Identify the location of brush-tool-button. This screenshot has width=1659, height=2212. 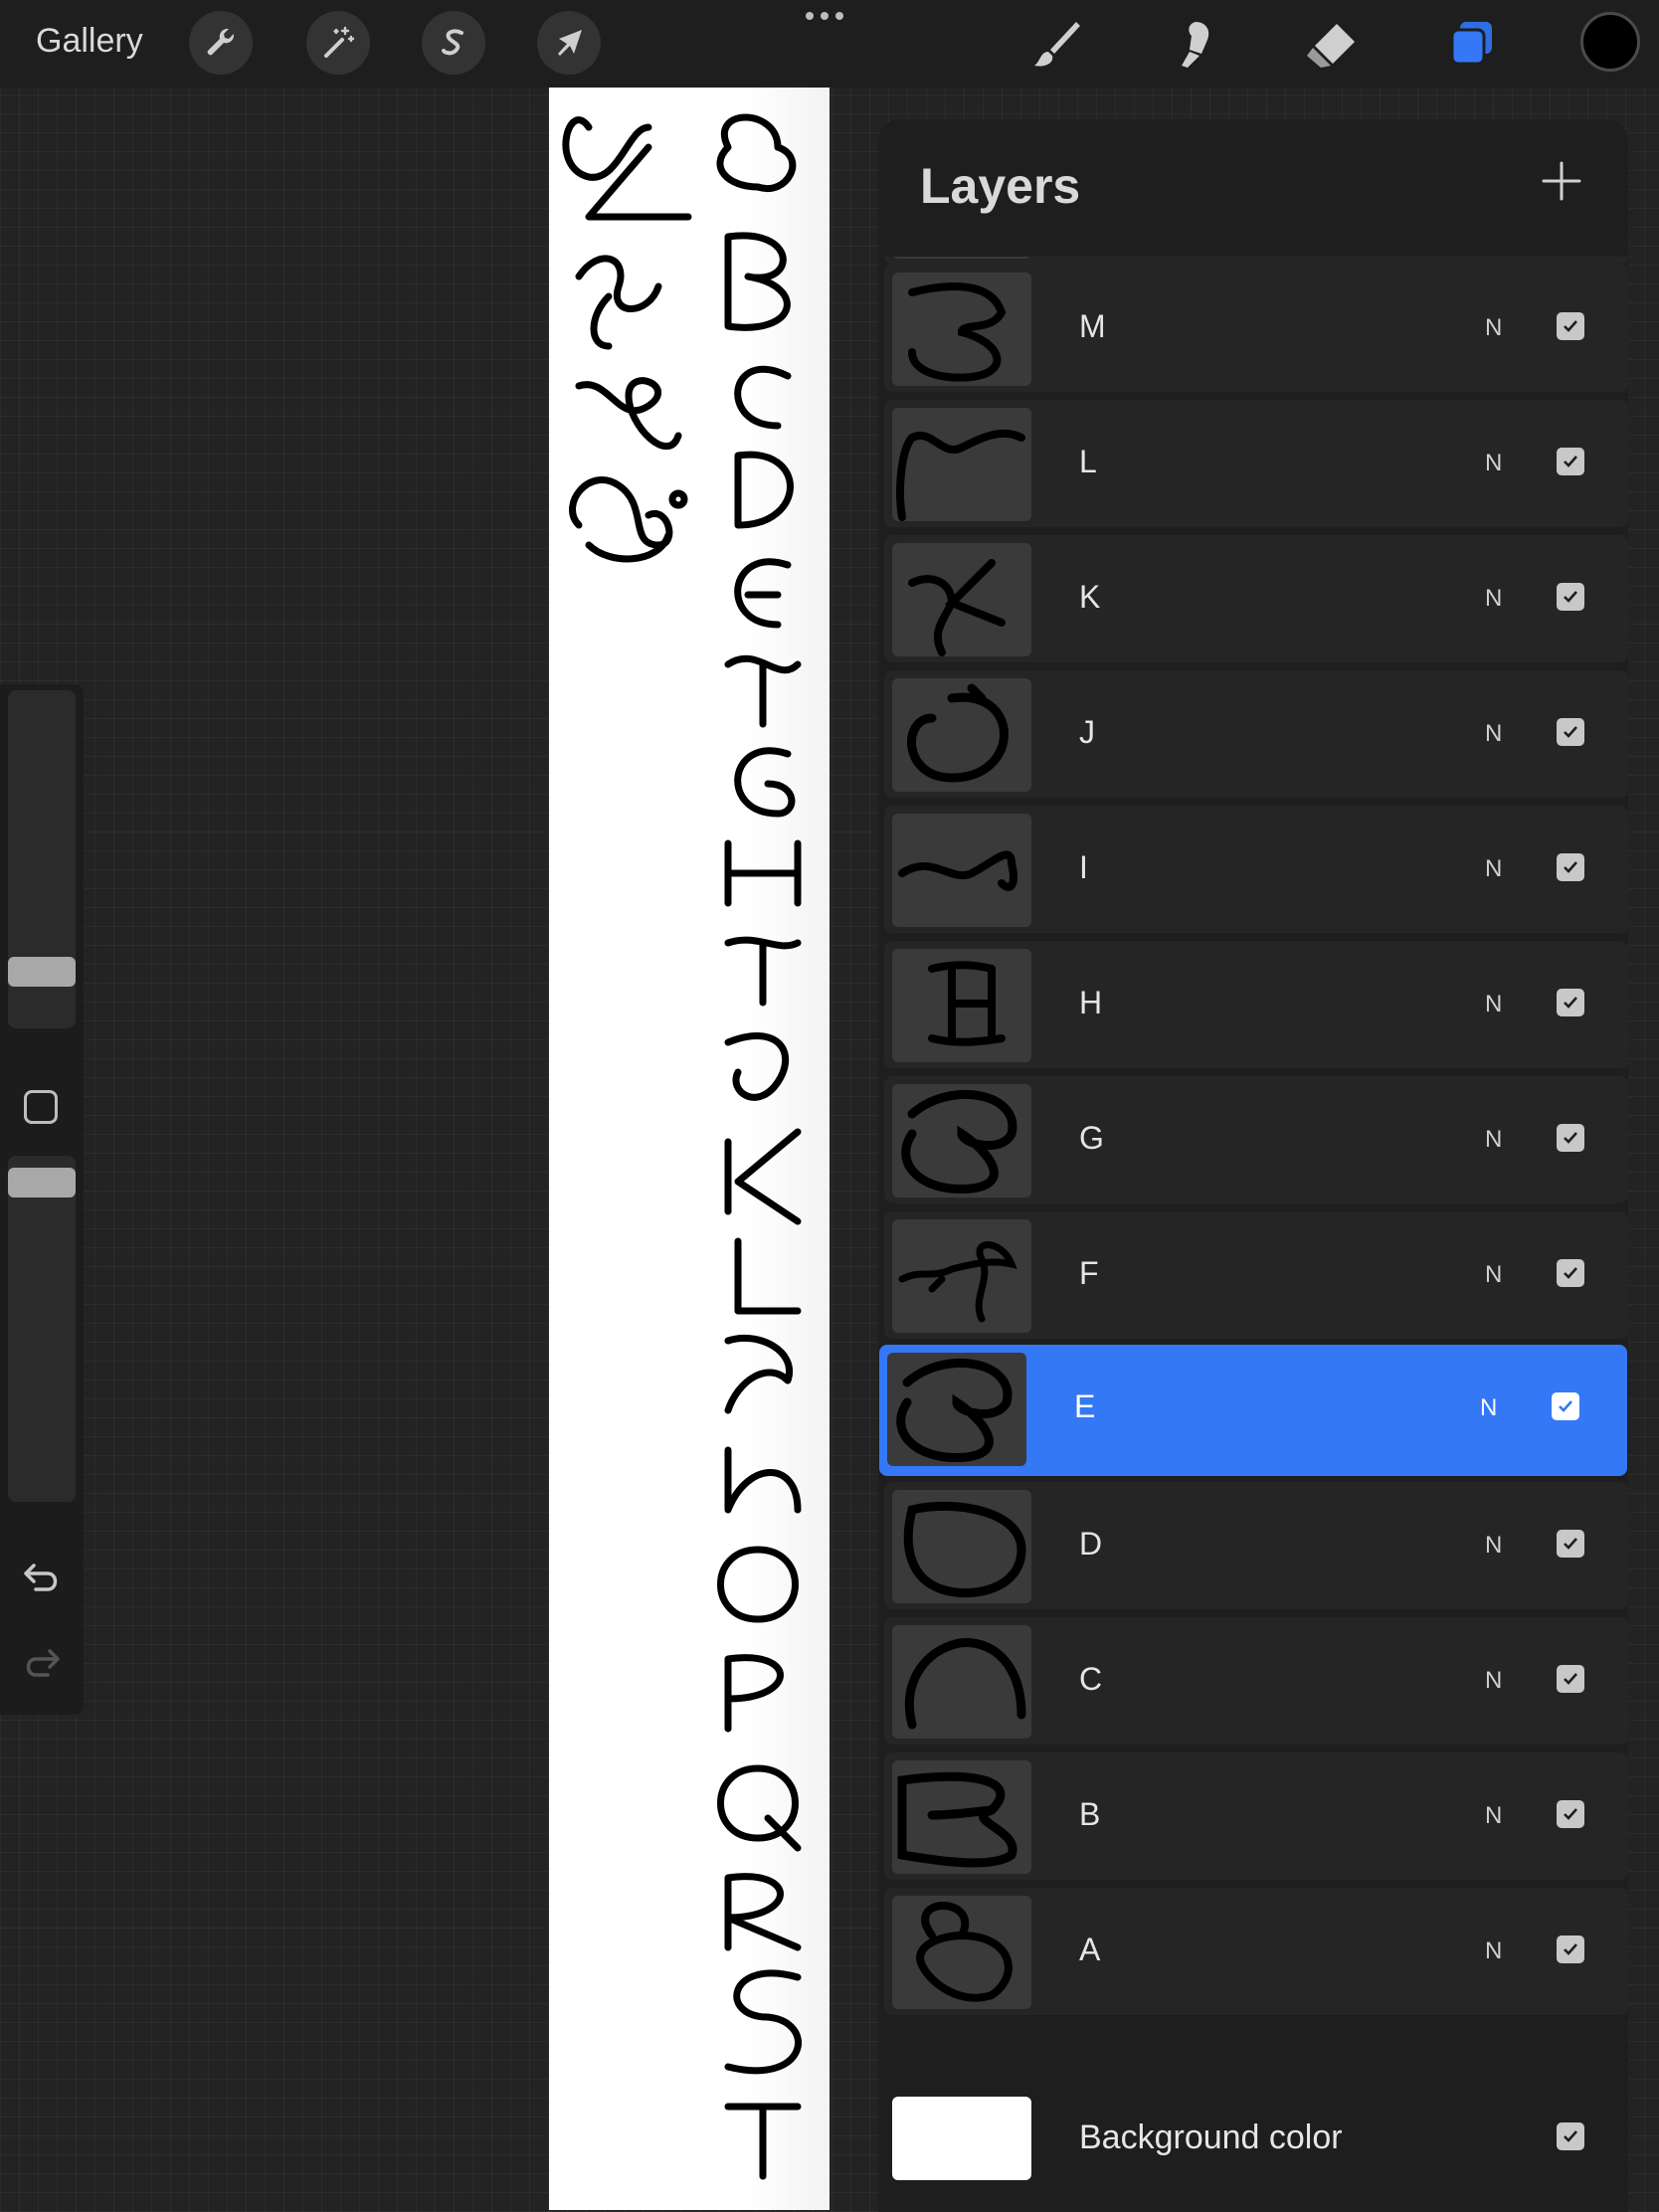
(1056, 44).